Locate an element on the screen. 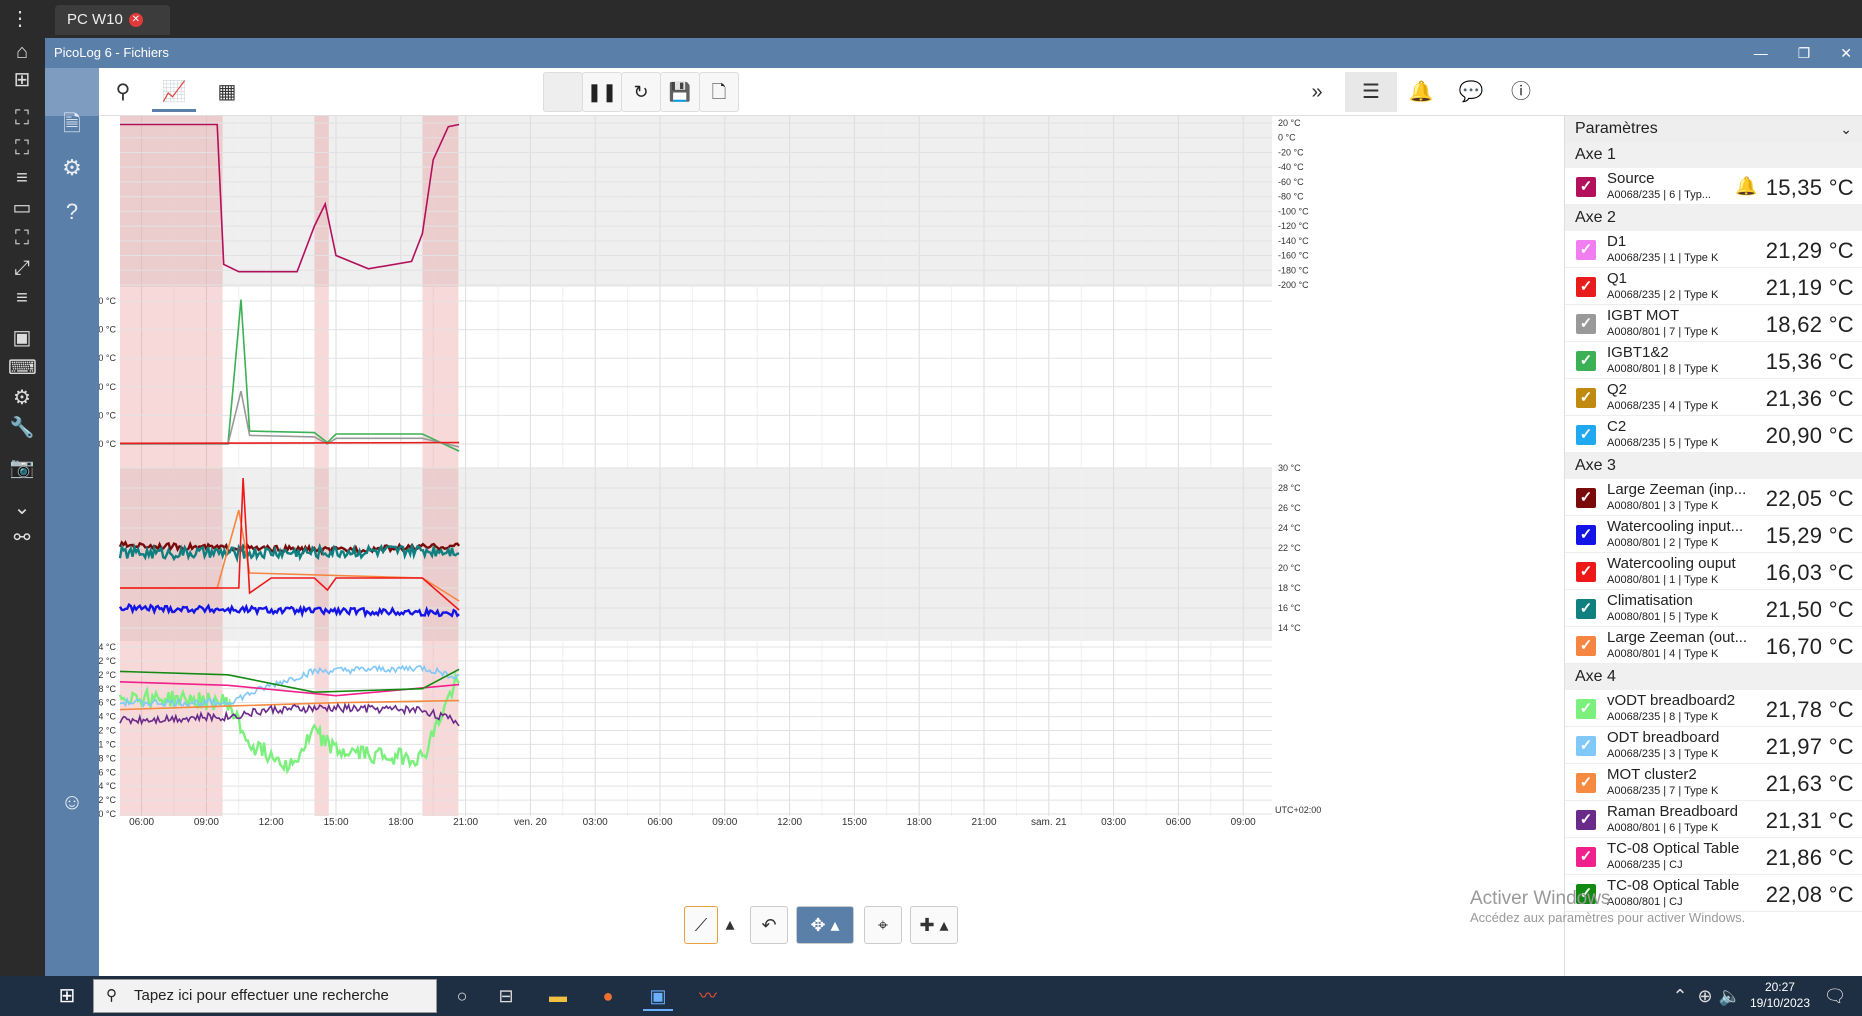  keyboard-icon: ⌨ is located at coordinates (22, 368).